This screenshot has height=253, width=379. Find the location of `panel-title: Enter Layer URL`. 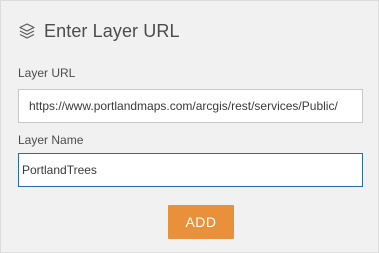

panel-title: Enter Layer URL is located at coordinates (112, 30).